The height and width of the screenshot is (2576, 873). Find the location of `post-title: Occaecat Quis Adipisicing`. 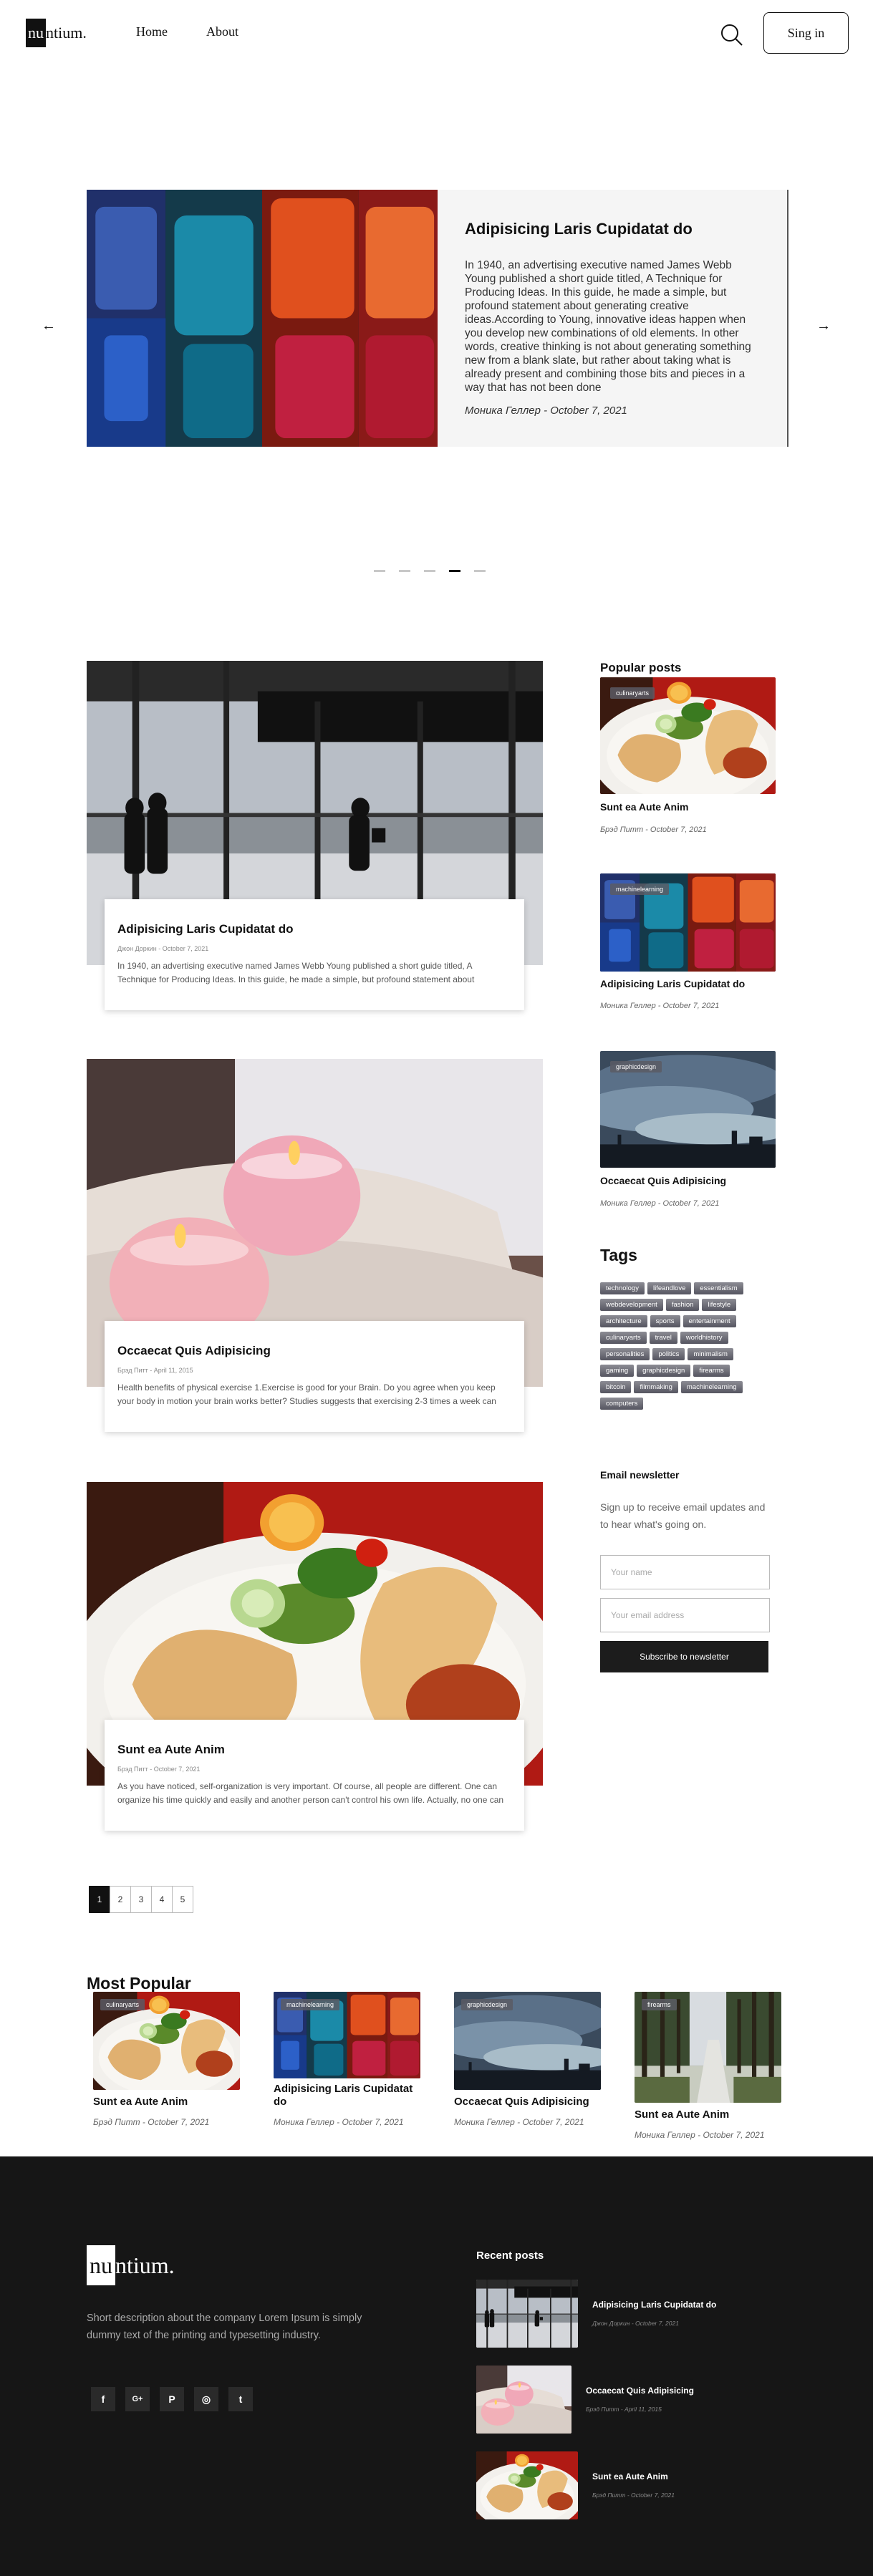

post-title: Occaecat Quis Adipisicing is located at coordinates (314, 1351).